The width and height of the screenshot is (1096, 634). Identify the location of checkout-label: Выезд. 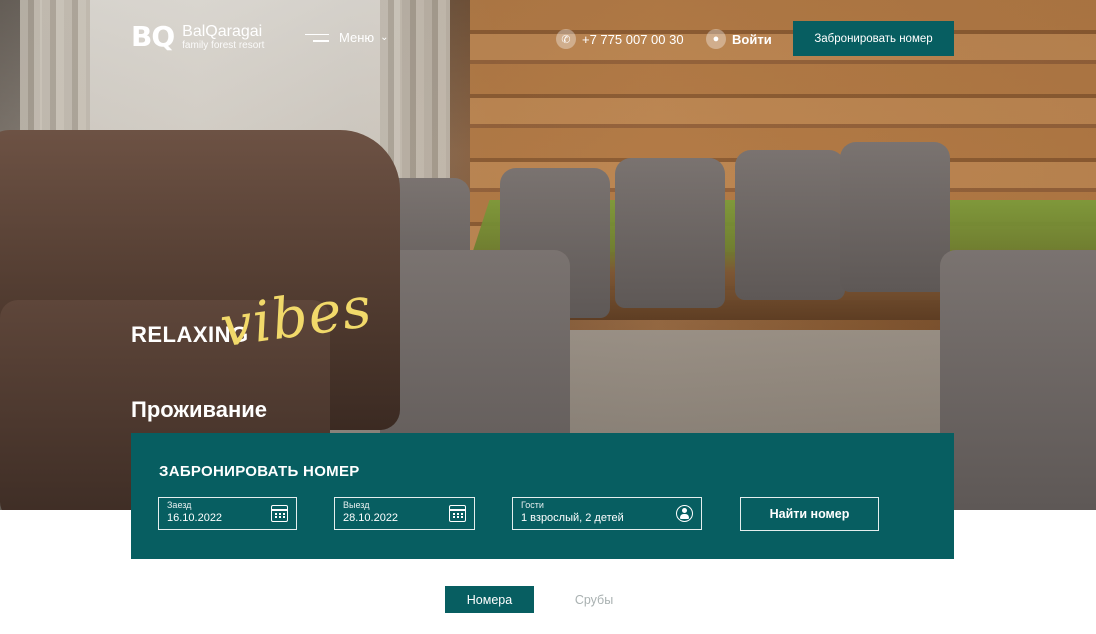
(356, 505).